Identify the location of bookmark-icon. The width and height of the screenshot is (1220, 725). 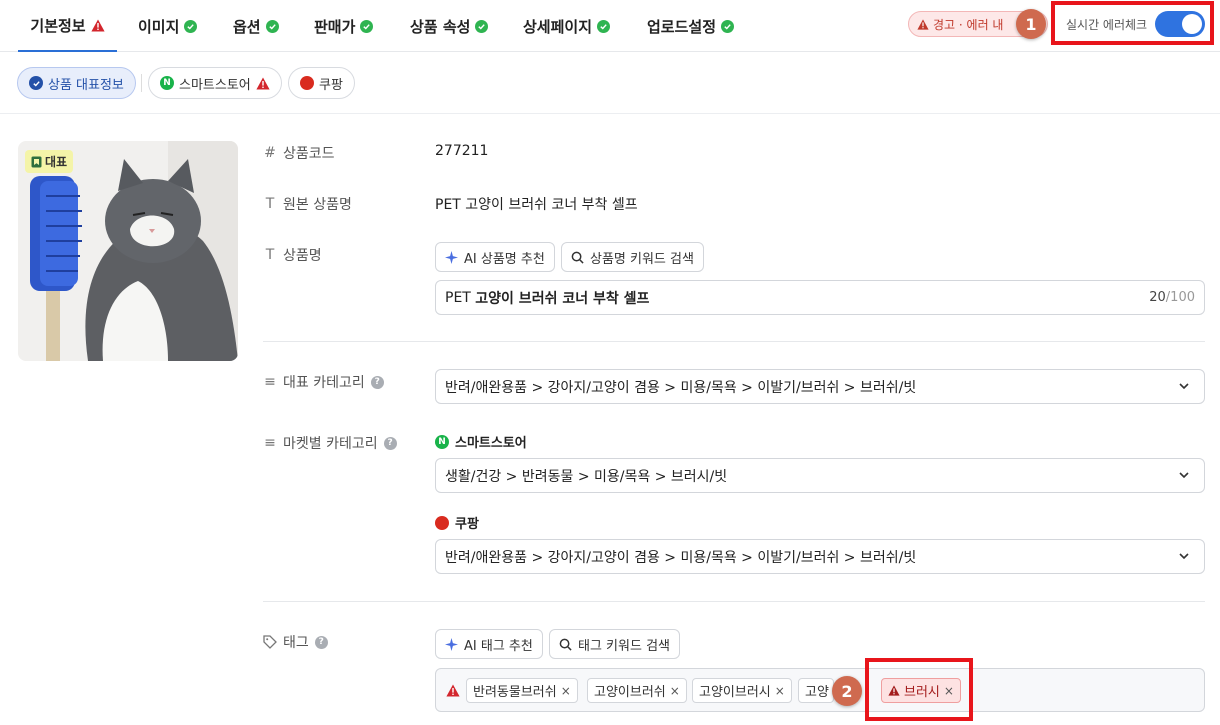
(36, 161).